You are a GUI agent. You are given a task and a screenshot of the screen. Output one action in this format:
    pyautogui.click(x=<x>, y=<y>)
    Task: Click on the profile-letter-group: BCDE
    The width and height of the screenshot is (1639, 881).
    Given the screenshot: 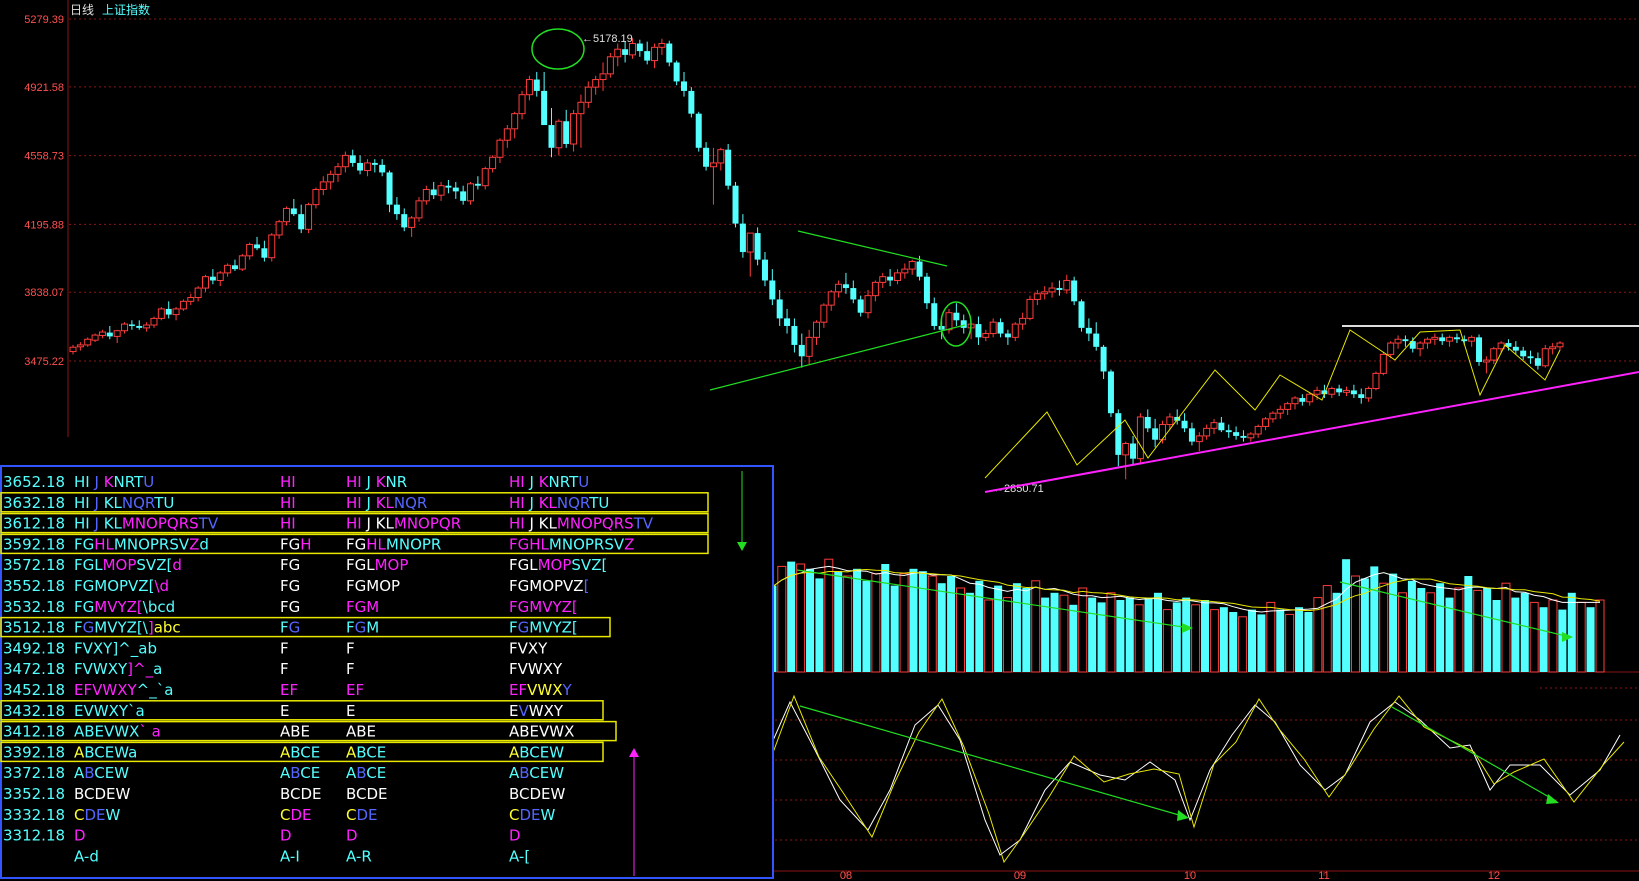 What is the action you would take?
    pyautogui.click(x=301, y=794)
    